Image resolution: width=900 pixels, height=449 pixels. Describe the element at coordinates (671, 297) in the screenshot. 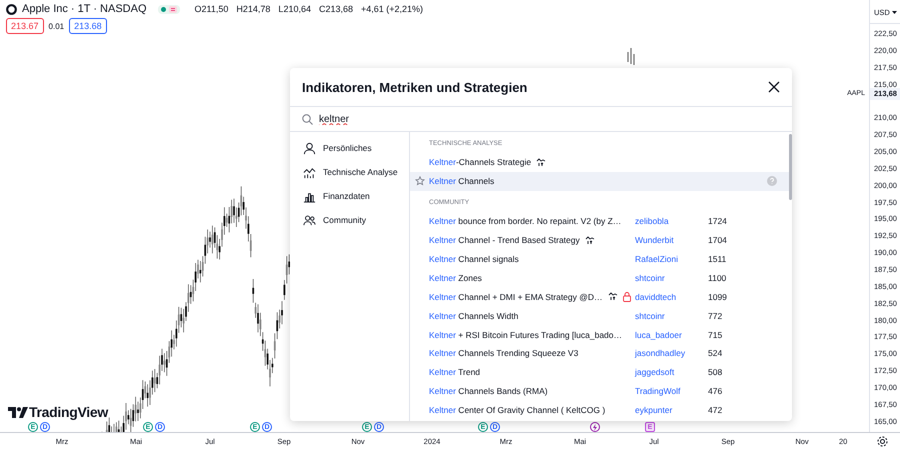

I see `author-link: daviddtech` at that location.